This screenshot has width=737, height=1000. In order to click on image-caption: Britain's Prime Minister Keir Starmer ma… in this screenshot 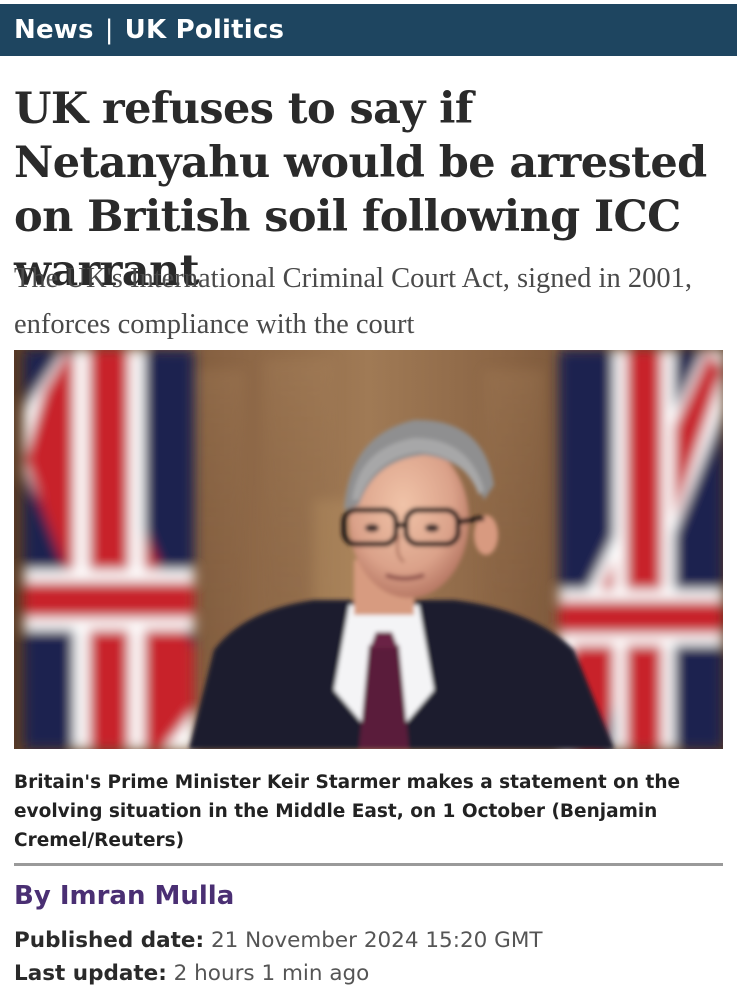, I will do `click(347, 811)`.